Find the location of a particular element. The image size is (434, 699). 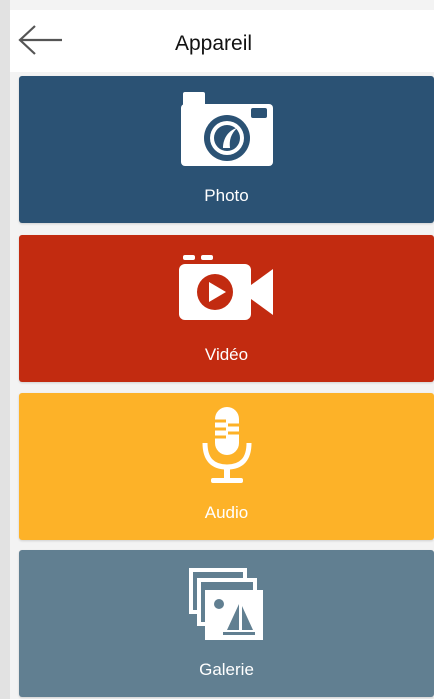

audio-label: Audio is located at coordinates (226, 512).